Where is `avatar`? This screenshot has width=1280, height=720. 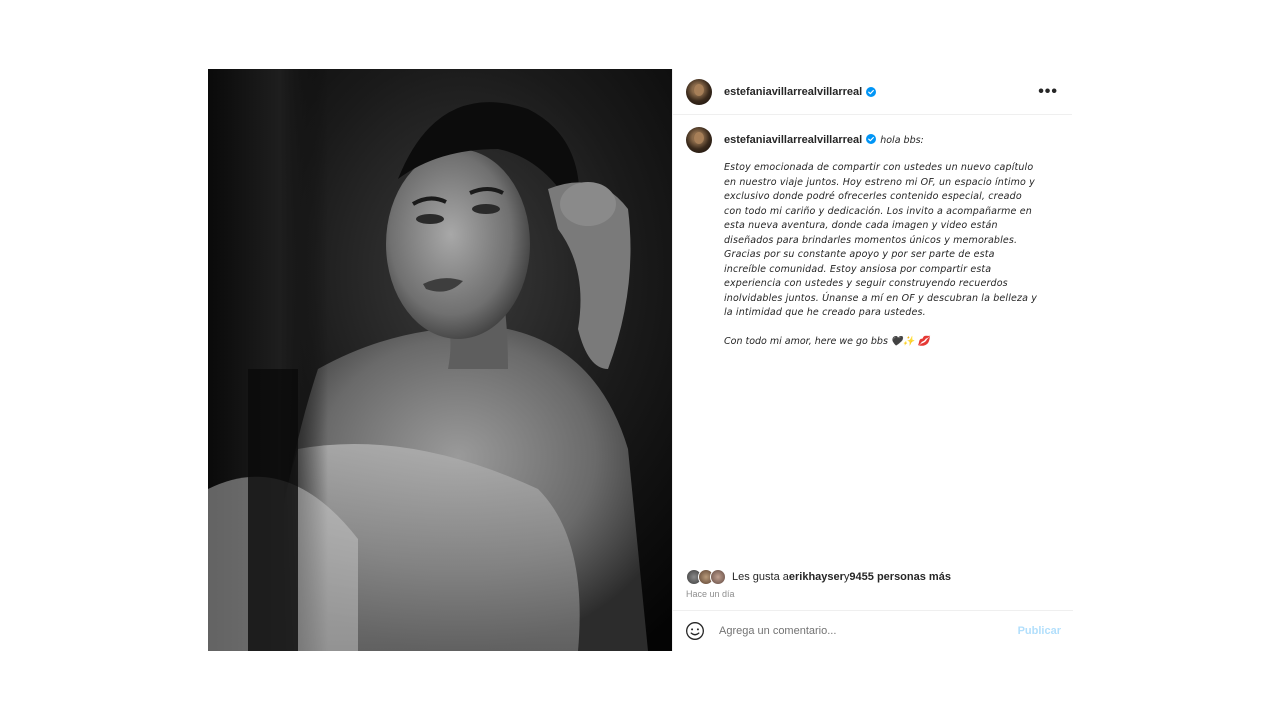 avatar is located at coordinates (699, 91).